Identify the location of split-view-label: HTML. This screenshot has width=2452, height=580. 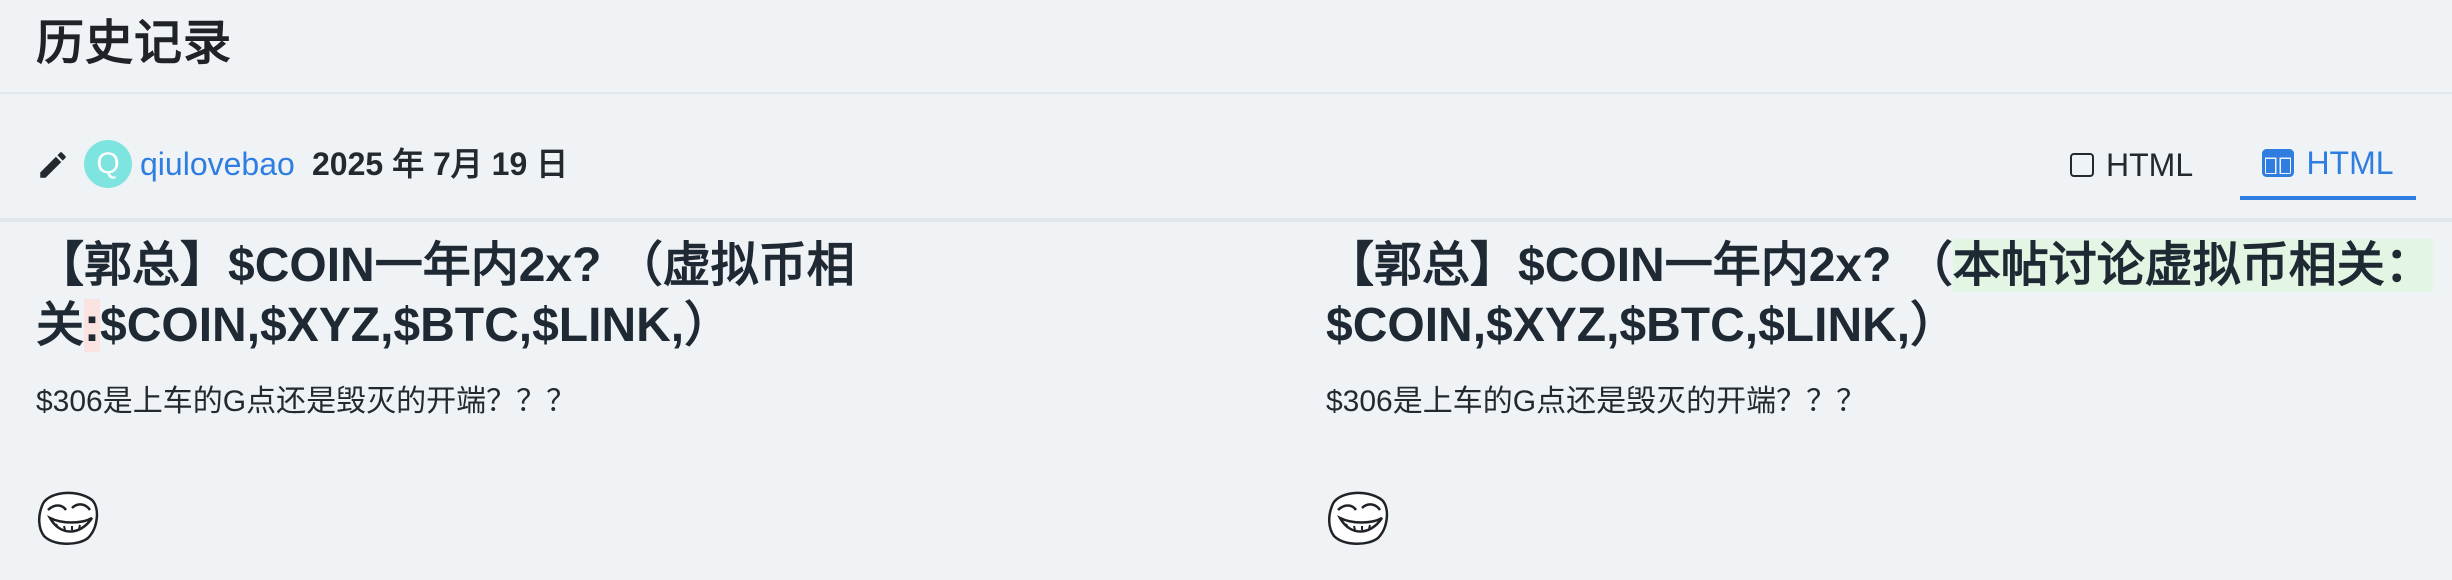
(2350, 162).